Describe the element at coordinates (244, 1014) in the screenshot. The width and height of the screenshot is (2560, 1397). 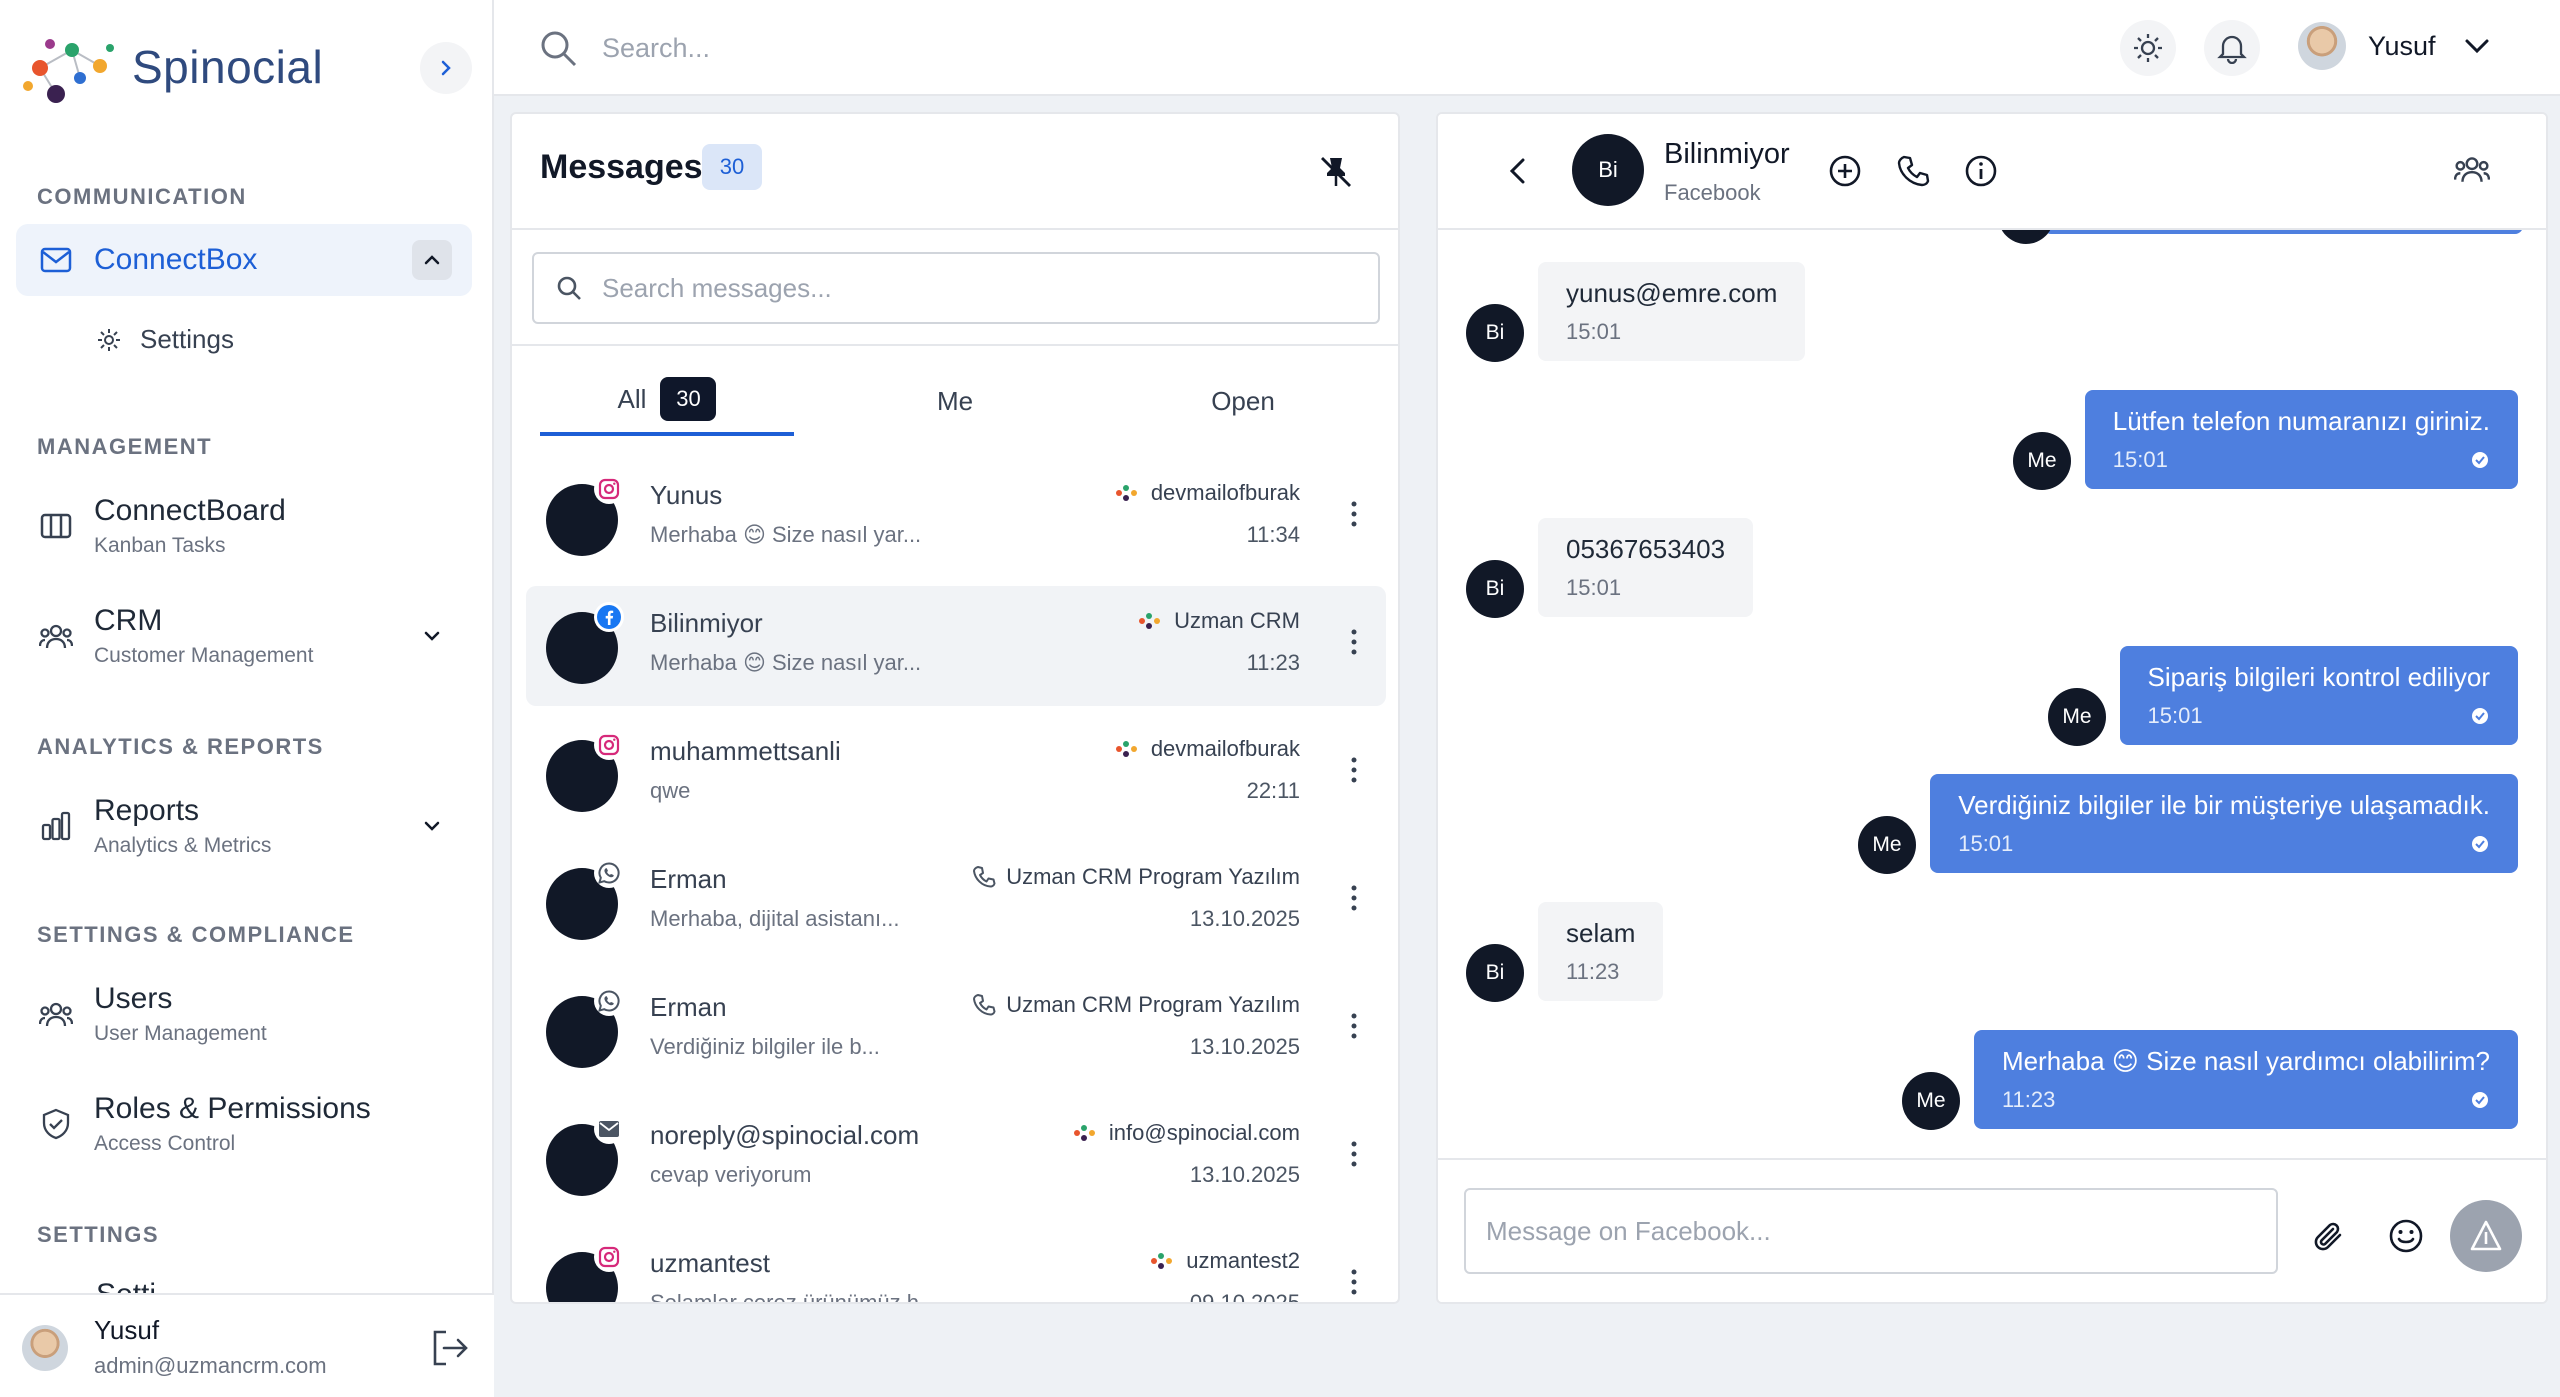
I see `sidebar-item-users: Users User Management` at that location.